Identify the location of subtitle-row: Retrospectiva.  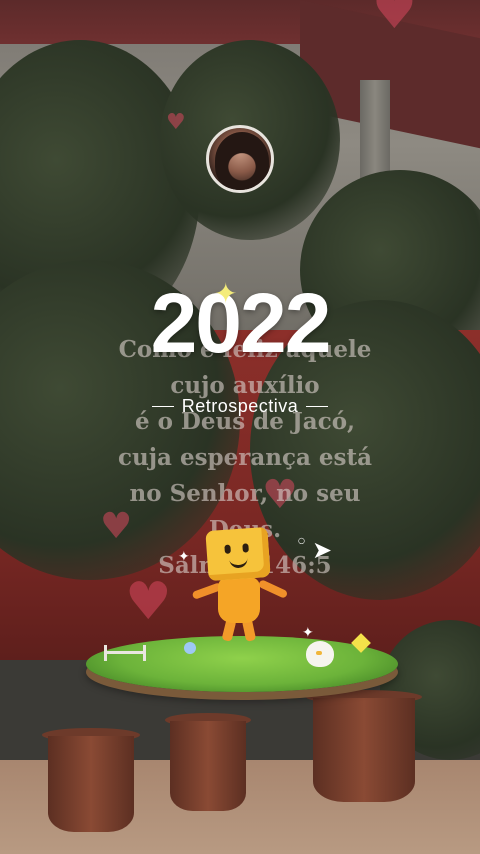
(240, 406).